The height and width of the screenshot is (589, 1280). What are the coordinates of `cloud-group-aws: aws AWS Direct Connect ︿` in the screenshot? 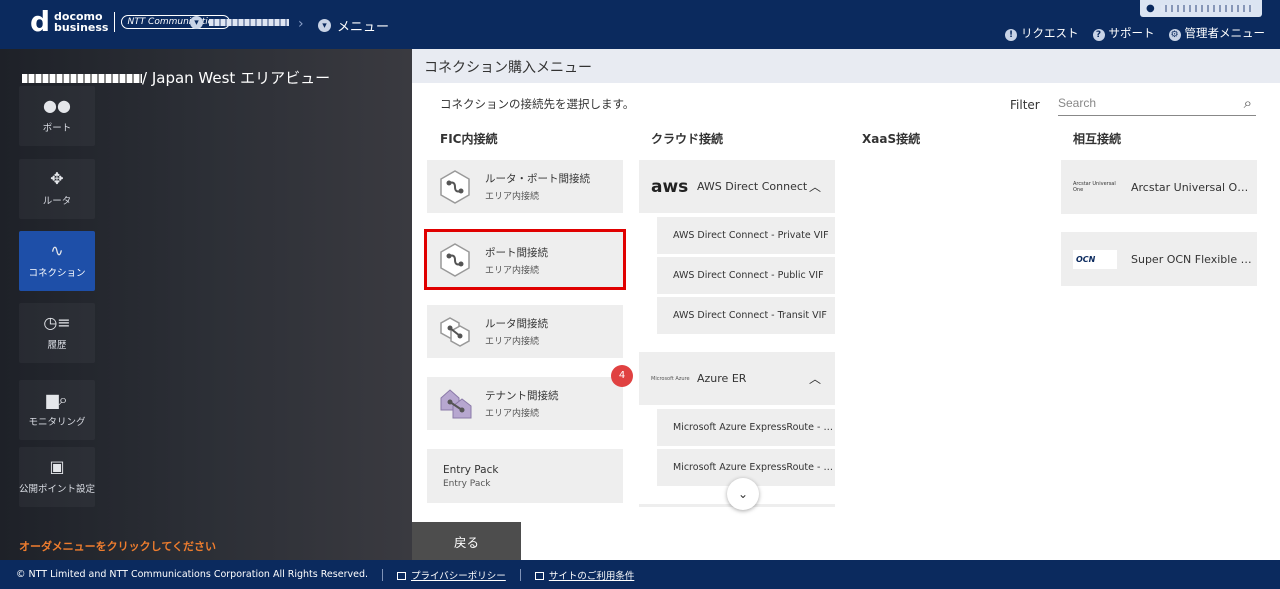 It's located at (737, 186).